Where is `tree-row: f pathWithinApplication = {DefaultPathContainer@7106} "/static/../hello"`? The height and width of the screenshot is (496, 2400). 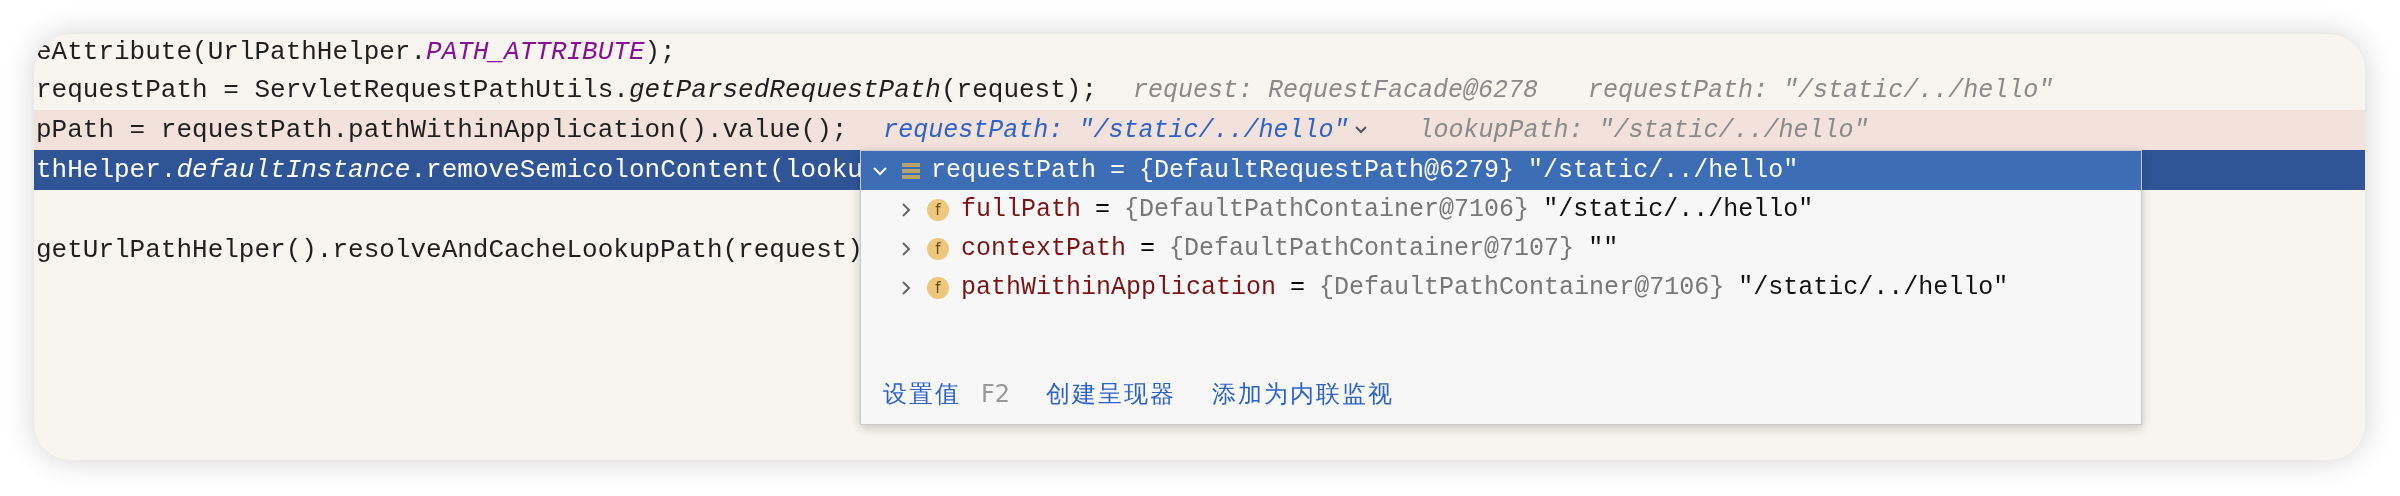
tree-row: f pathWithinApplication = {DefaultPathContainer@7106} "/static/../hello" is located at coordinates (1501, 287).